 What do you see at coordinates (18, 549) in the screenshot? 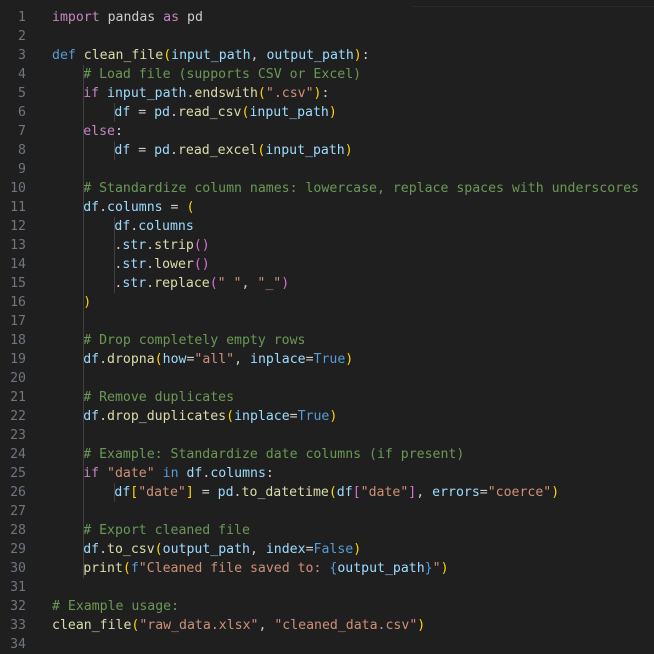
I see `line-number: 29` at bounding box center [18, 549].